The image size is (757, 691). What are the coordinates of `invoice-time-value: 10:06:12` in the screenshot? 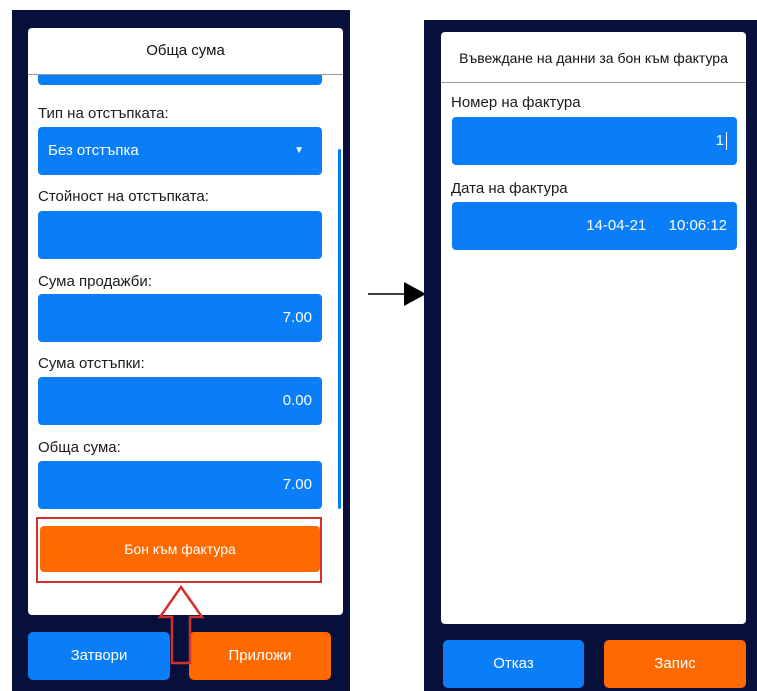 It's located at (697, 225).